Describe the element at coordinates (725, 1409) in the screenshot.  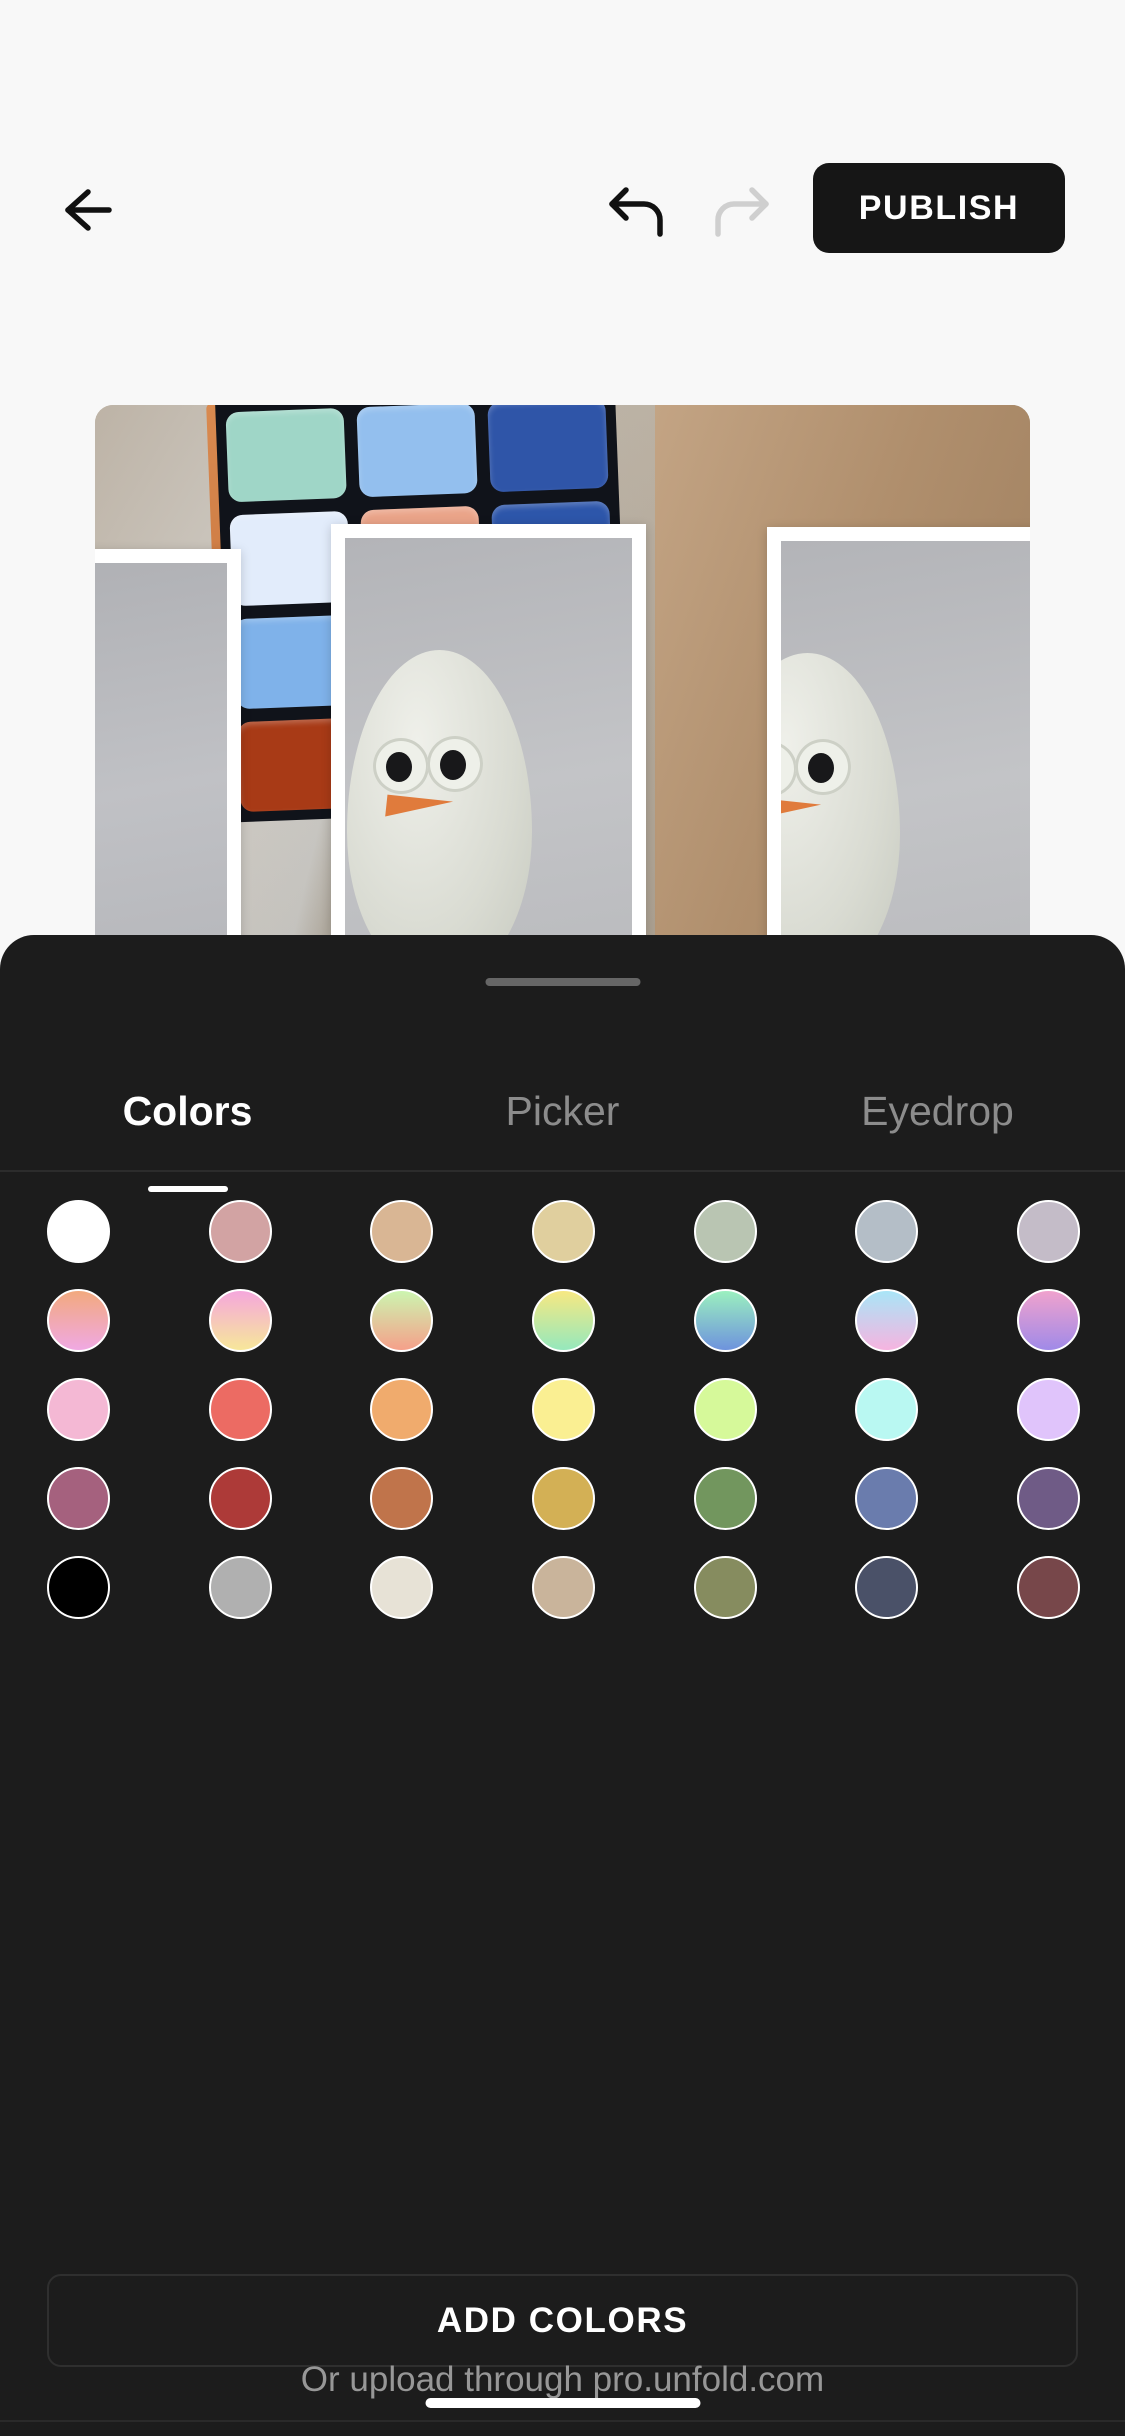
I see `color-swatch-lime` at that location.